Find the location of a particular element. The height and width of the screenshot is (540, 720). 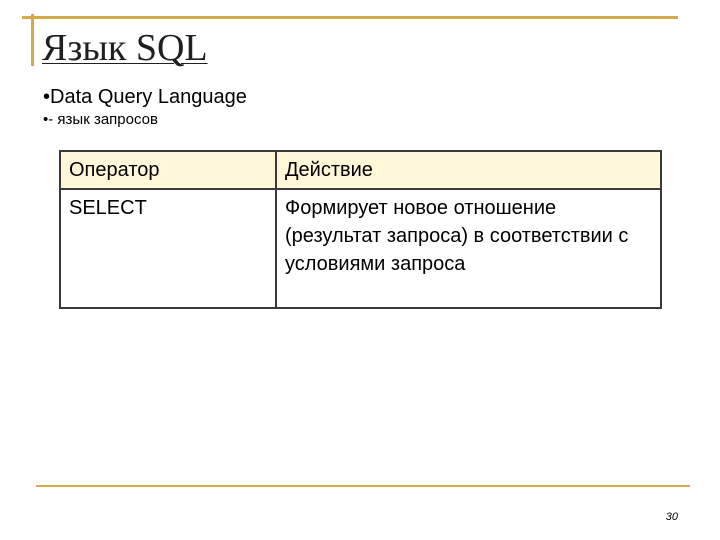

table-header-cell: Оператор is located at coordinates (168, 170).